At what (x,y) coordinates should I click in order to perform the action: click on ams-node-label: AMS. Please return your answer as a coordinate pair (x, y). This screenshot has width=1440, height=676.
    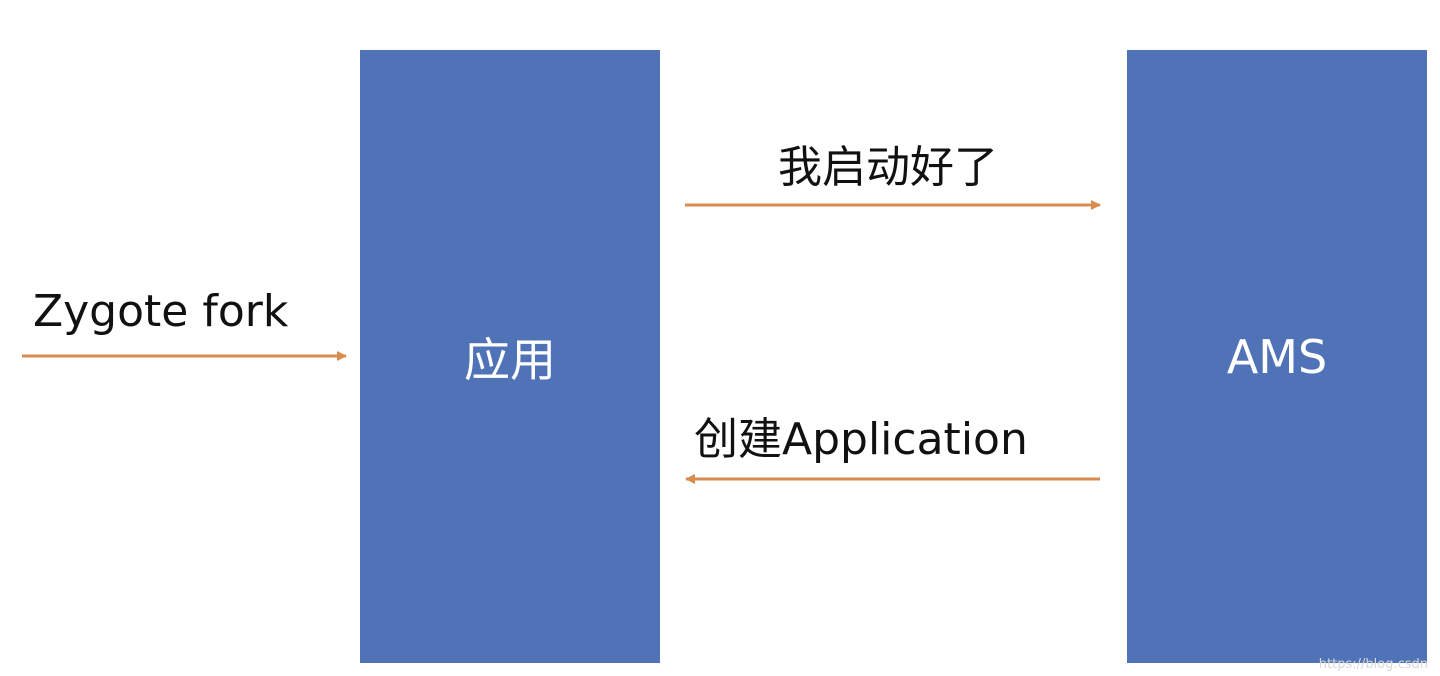
    Looking at the image, I should click on (1277, 356).